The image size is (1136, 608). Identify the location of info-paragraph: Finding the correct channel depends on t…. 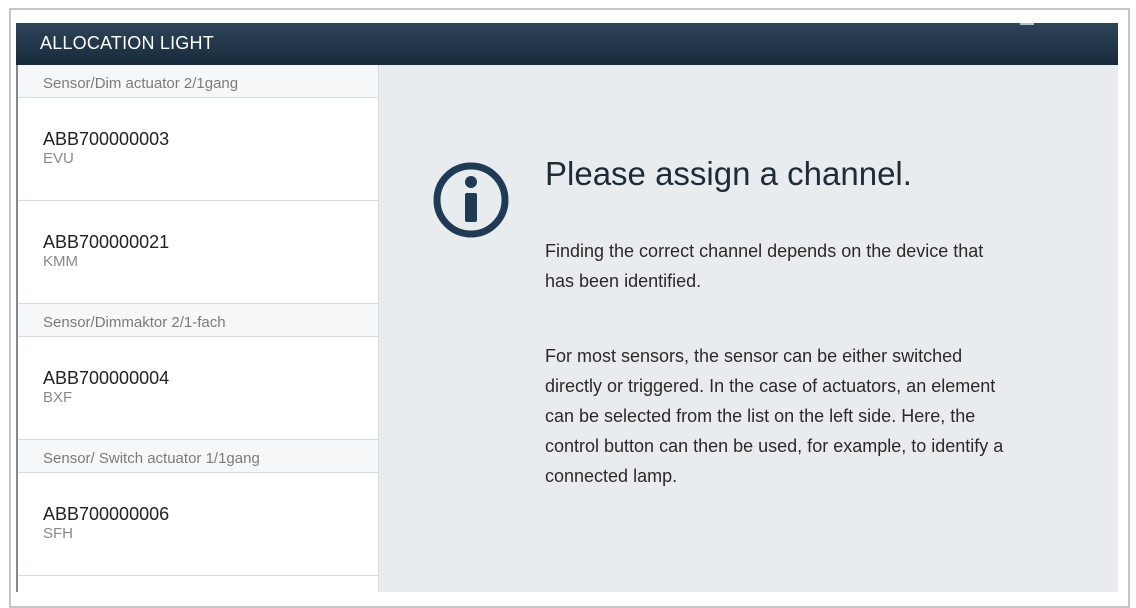
(764, 266).